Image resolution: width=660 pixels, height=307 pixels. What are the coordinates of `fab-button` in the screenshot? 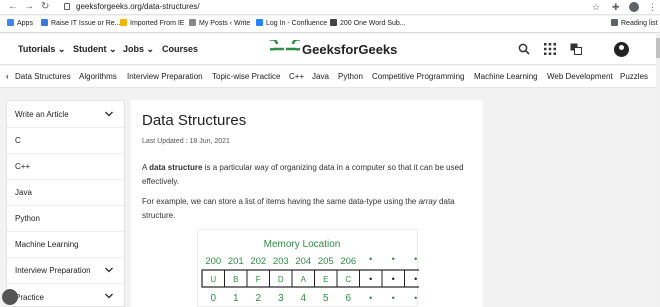 It's located at (10, 297).